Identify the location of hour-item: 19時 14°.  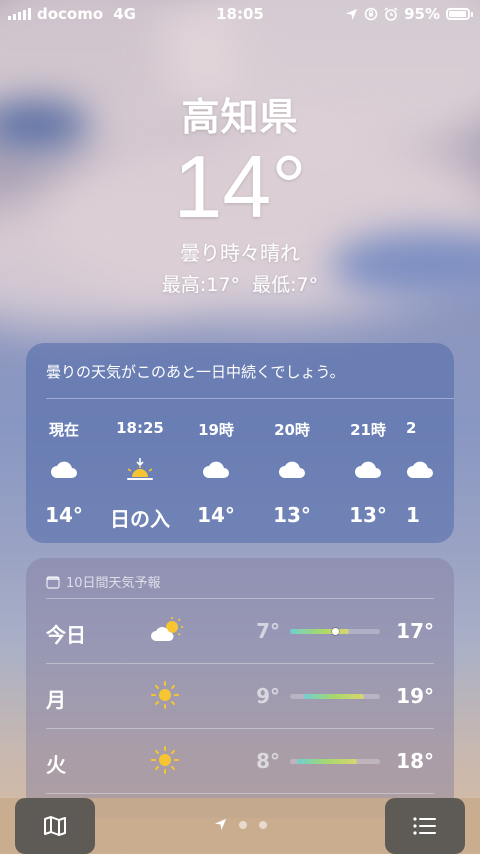
(216, 475).